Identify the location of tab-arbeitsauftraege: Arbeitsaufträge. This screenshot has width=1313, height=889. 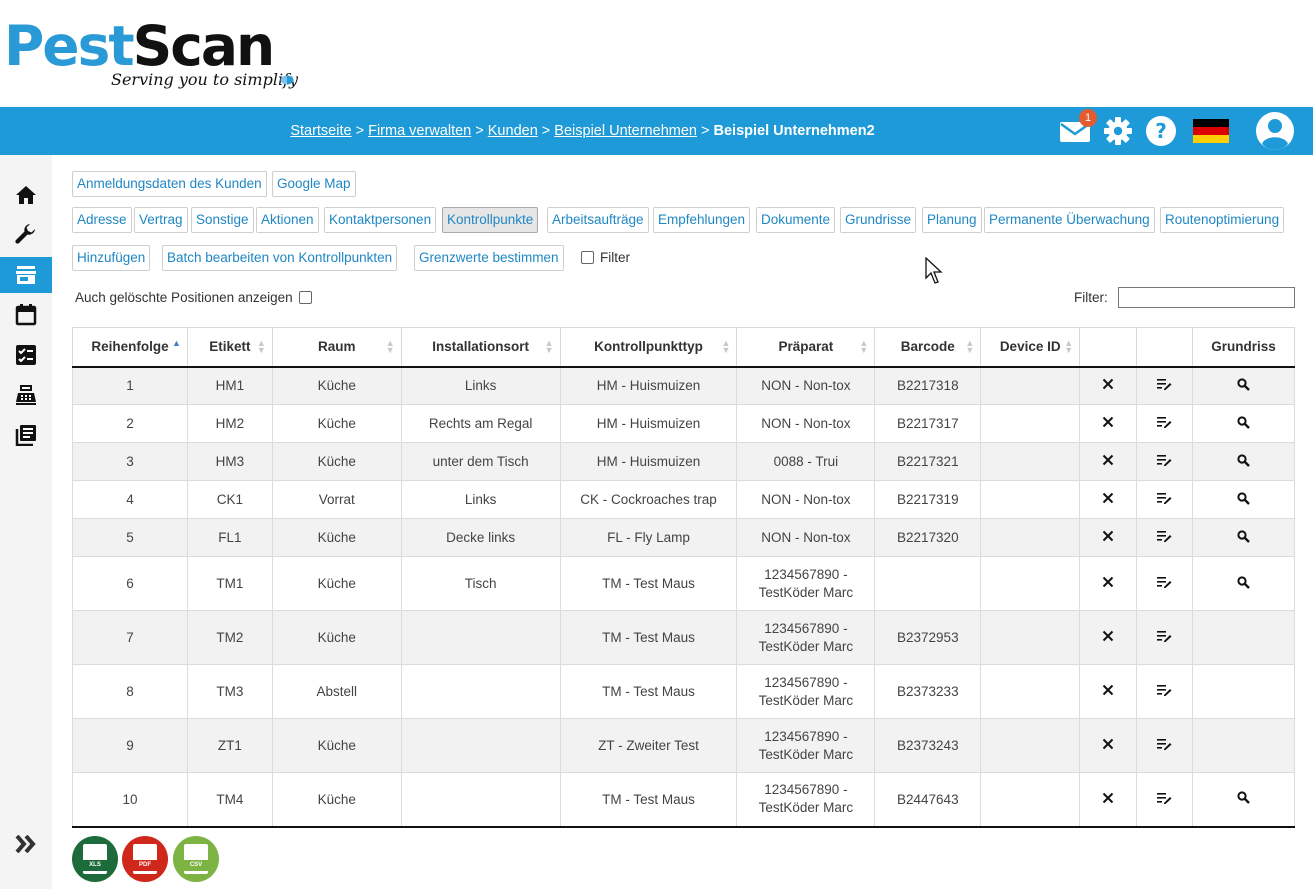
(598, 220).